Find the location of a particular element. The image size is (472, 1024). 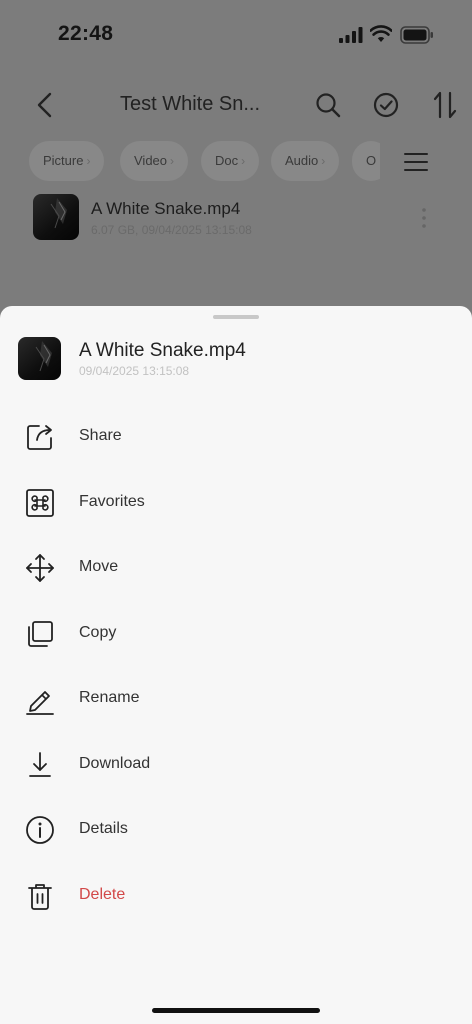

search-icon is located at coordinates (328, 105).